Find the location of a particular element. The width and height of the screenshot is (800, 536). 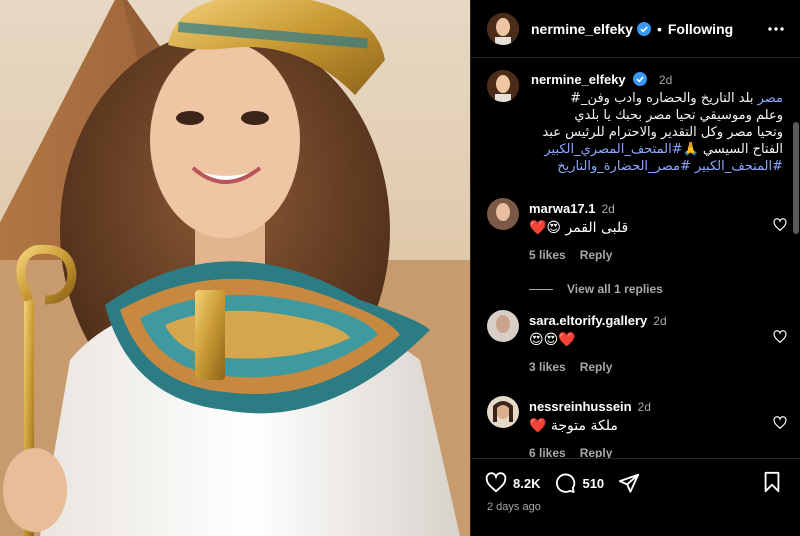

author-avatar is located at coordinates (503, 28).